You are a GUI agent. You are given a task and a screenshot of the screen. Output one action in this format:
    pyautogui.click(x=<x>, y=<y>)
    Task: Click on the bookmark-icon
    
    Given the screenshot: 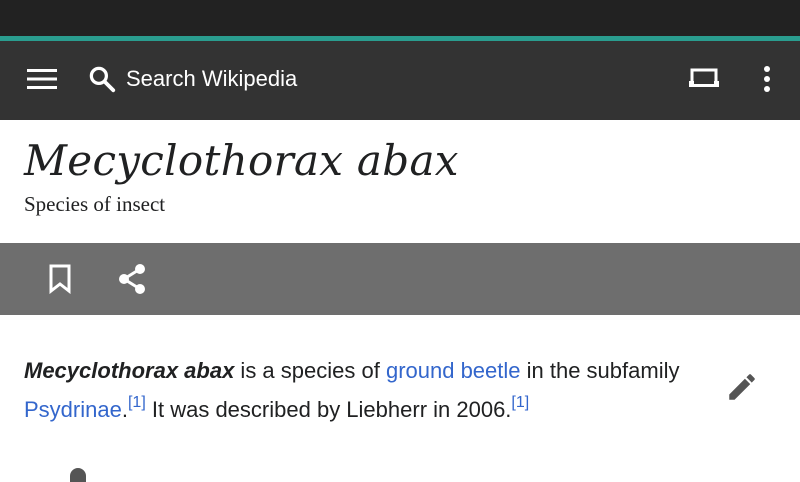 What is the action you would take?
    pyautogui.click(x=60, y=279)
    